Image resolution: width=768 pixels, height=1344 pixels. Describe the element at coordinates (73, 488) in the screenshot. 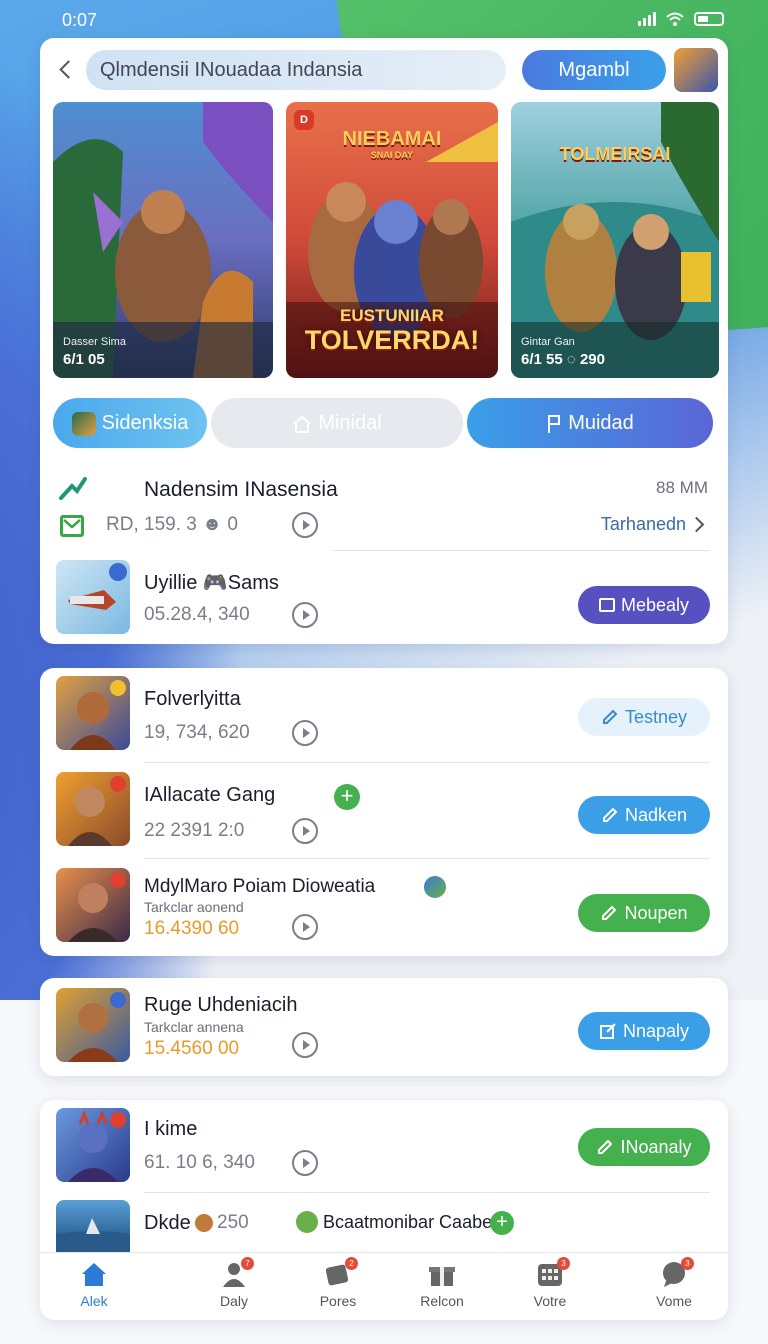

I see `chart-up-icon` at that location.